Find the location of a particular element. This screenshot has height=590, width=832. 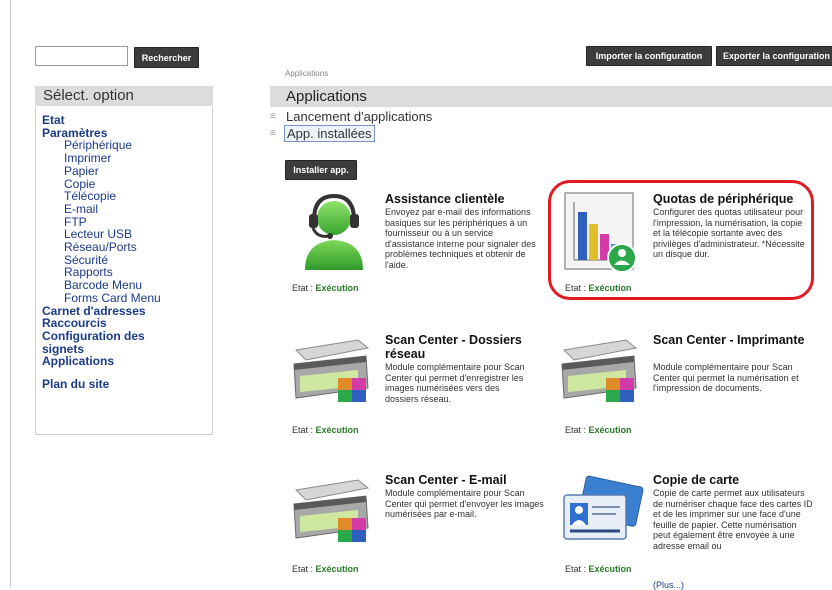

scanner-email-icon is located at coordinates (331, 510).